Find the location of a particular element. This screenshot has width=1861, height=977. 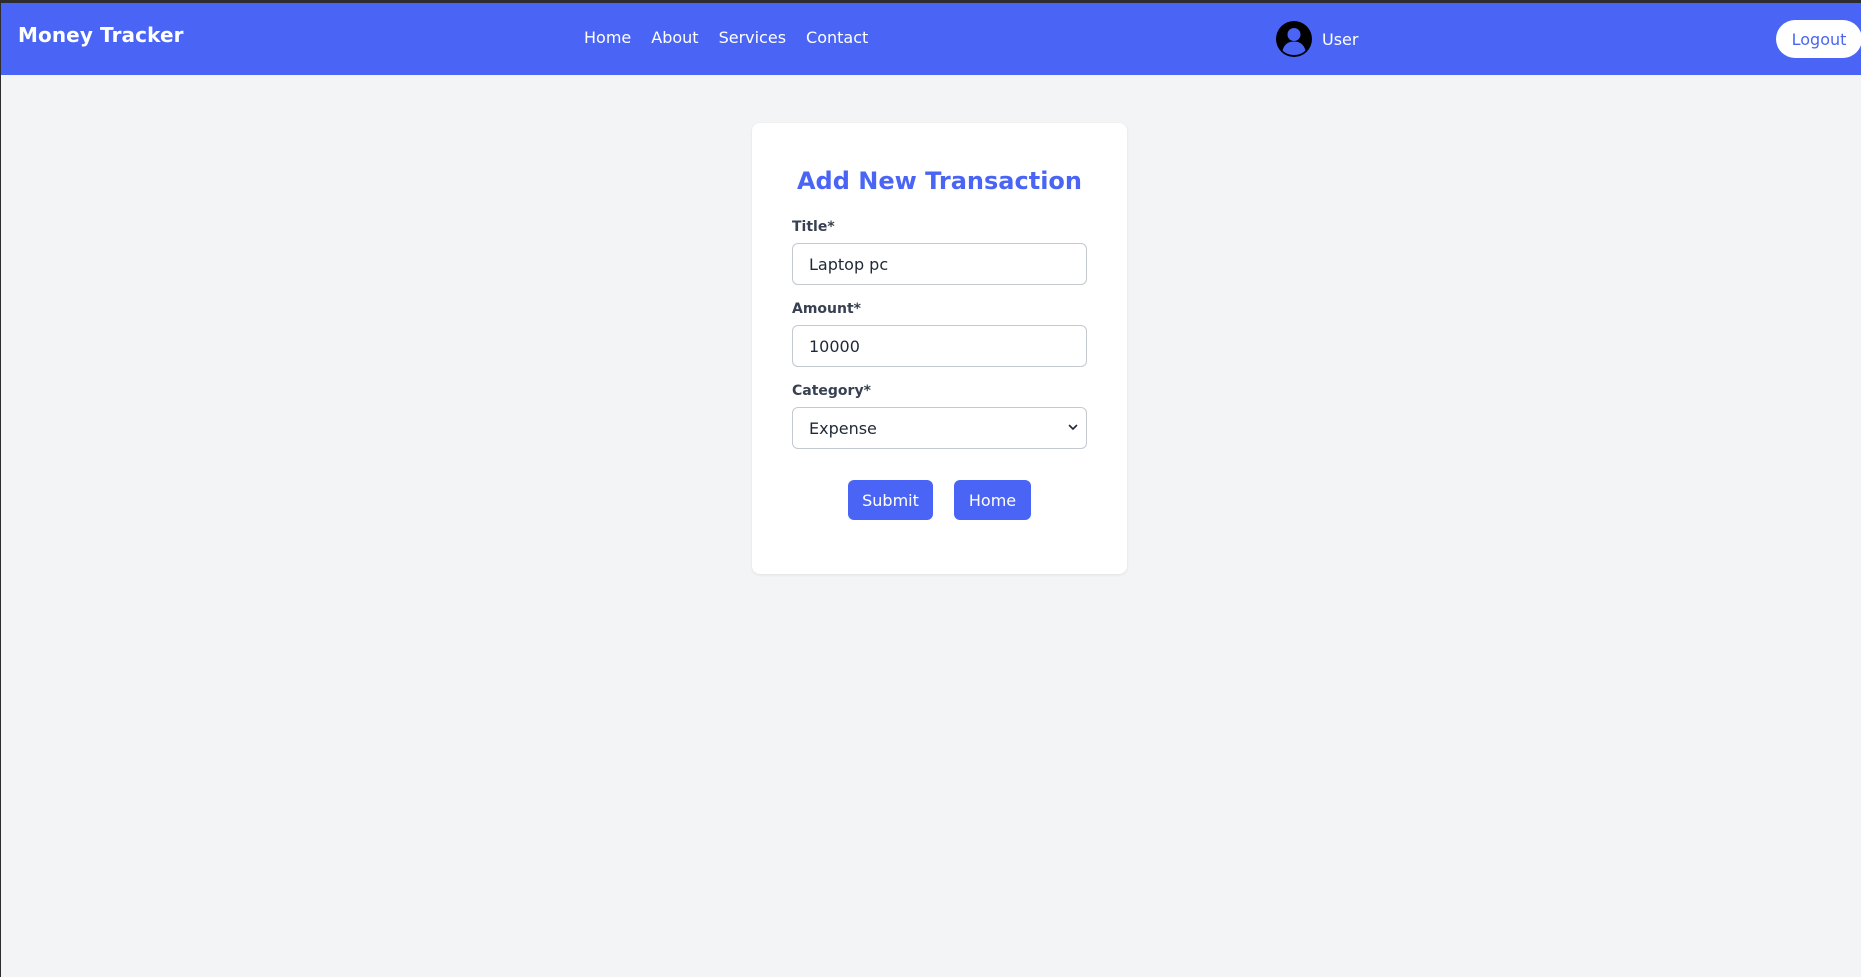

nav-link-services: Services is located at coordinates (752, 37).